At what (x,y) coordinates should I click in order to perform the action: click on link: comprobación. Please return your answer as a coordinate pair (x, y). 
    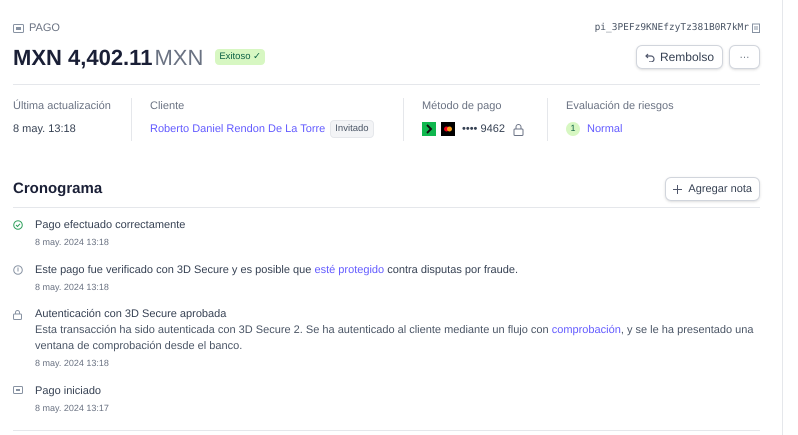
    Looking at the image, I should click on (586, 330).